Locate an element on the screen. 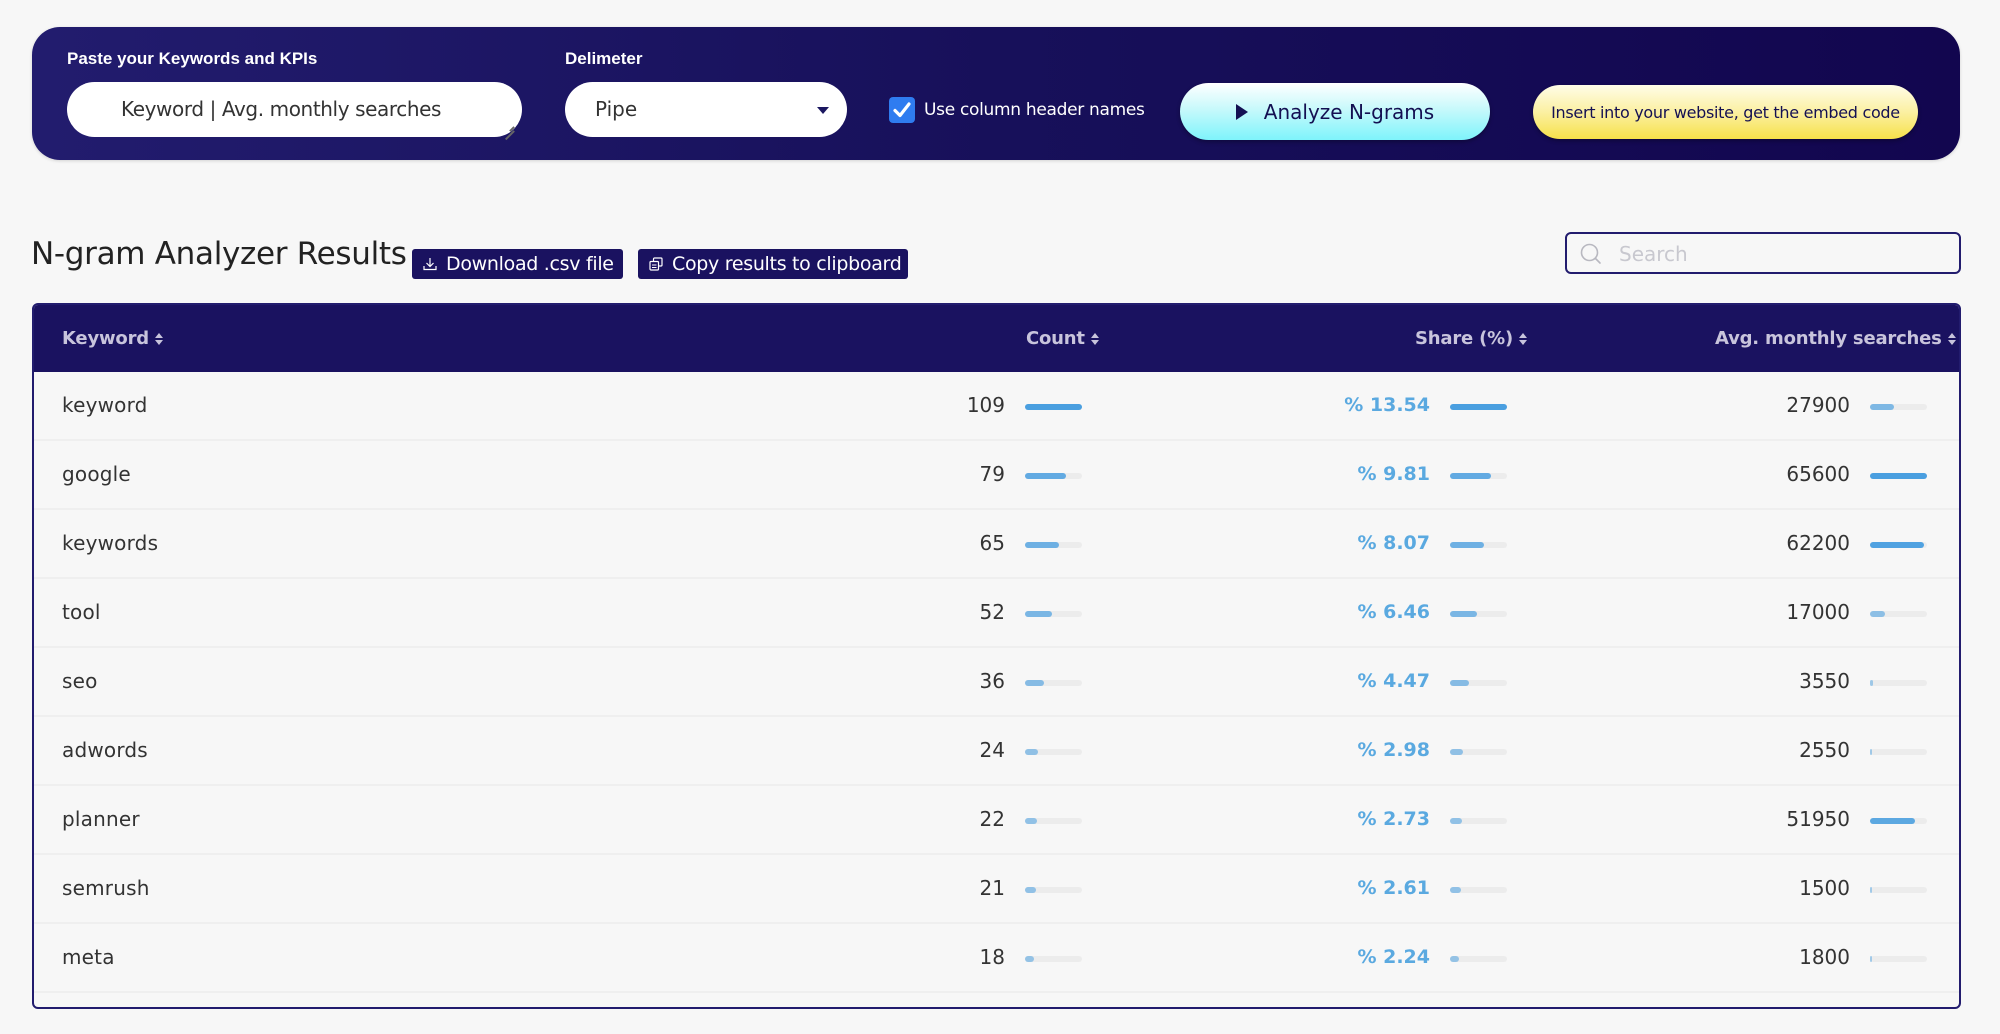  count-cell: 52 is located at coordinates (992, 612).